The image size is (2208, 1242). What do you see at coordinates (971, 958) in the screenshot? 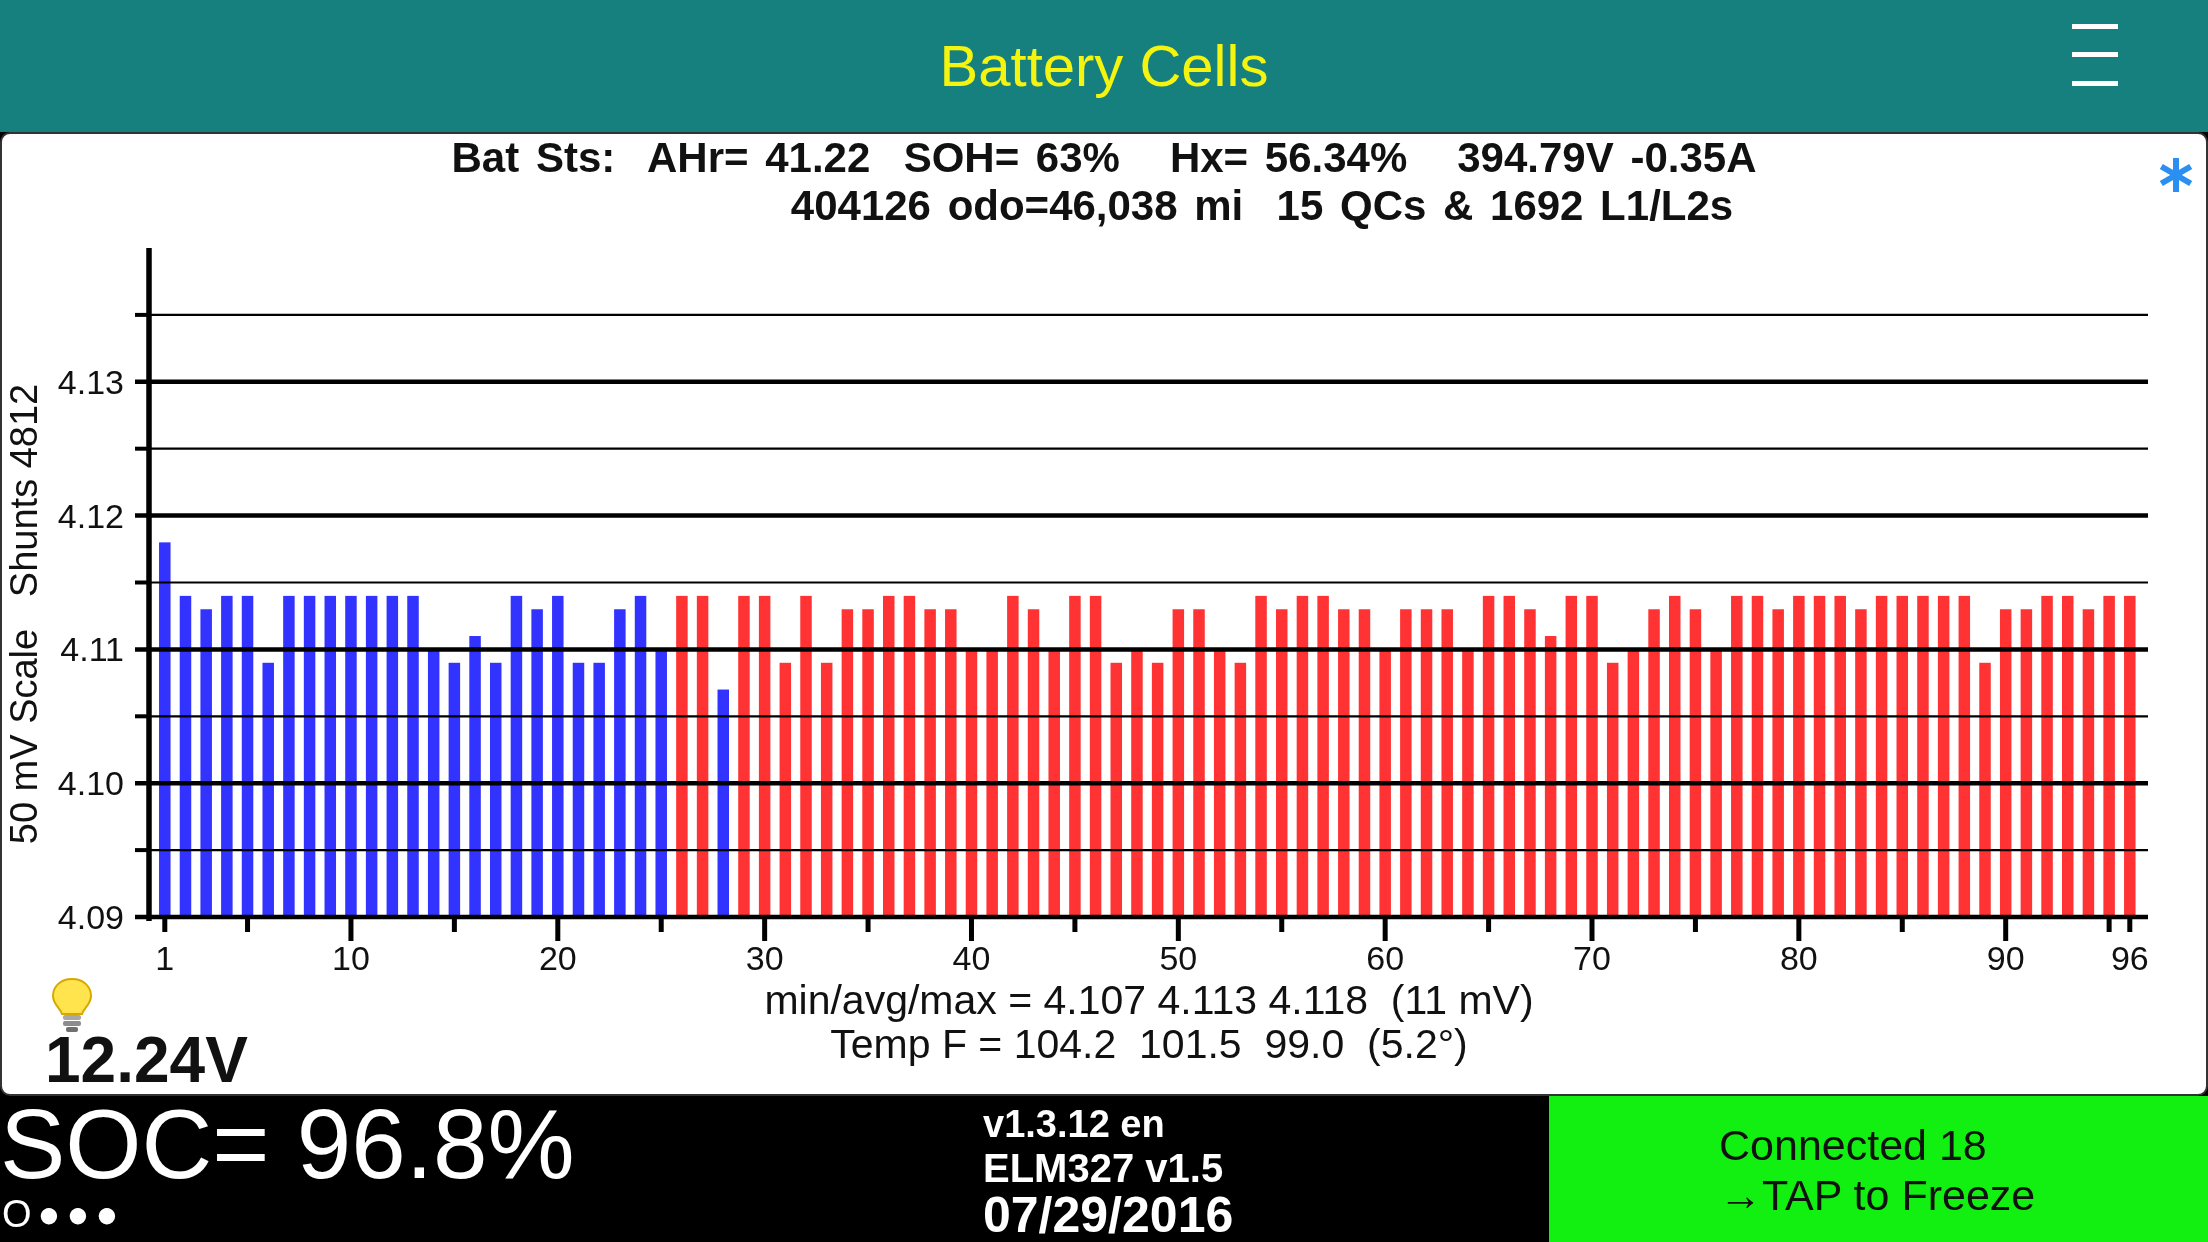
I see `x-tick-label: 40` at bounding box center [971, 958].